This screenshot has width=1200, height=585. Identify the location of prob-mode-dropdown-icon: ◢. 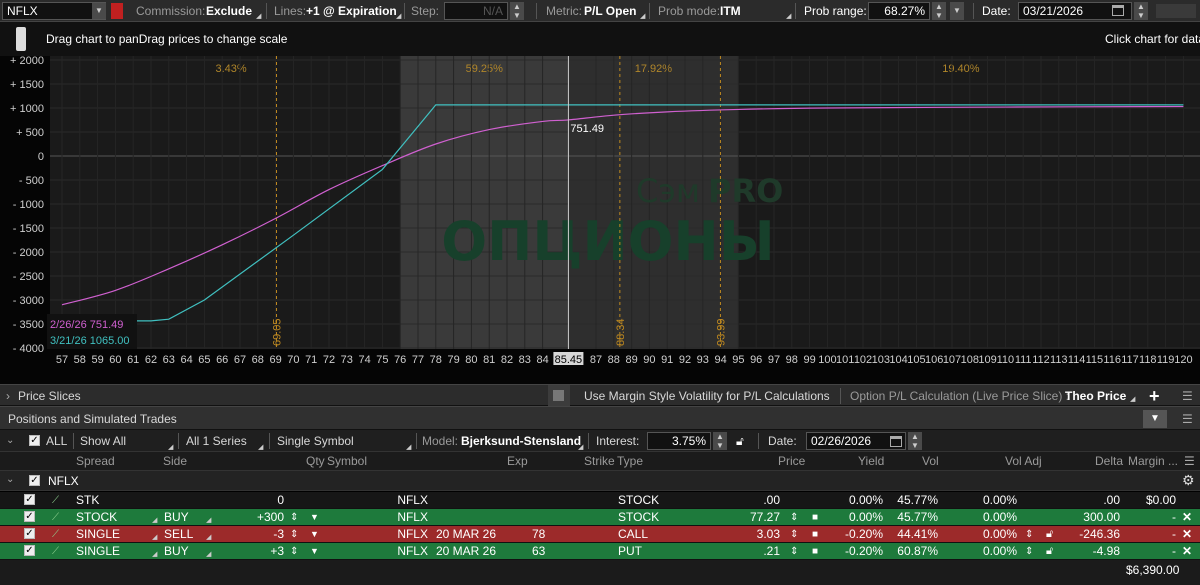
(788, 16).